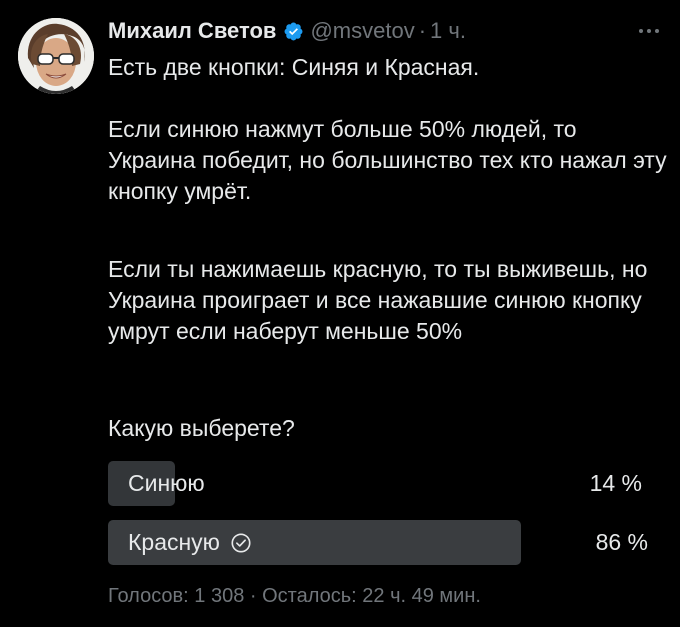 This screenshot has height=627, width=680. I want to click on poll-option-blue: Синюю 14 %, so click(378, 483).